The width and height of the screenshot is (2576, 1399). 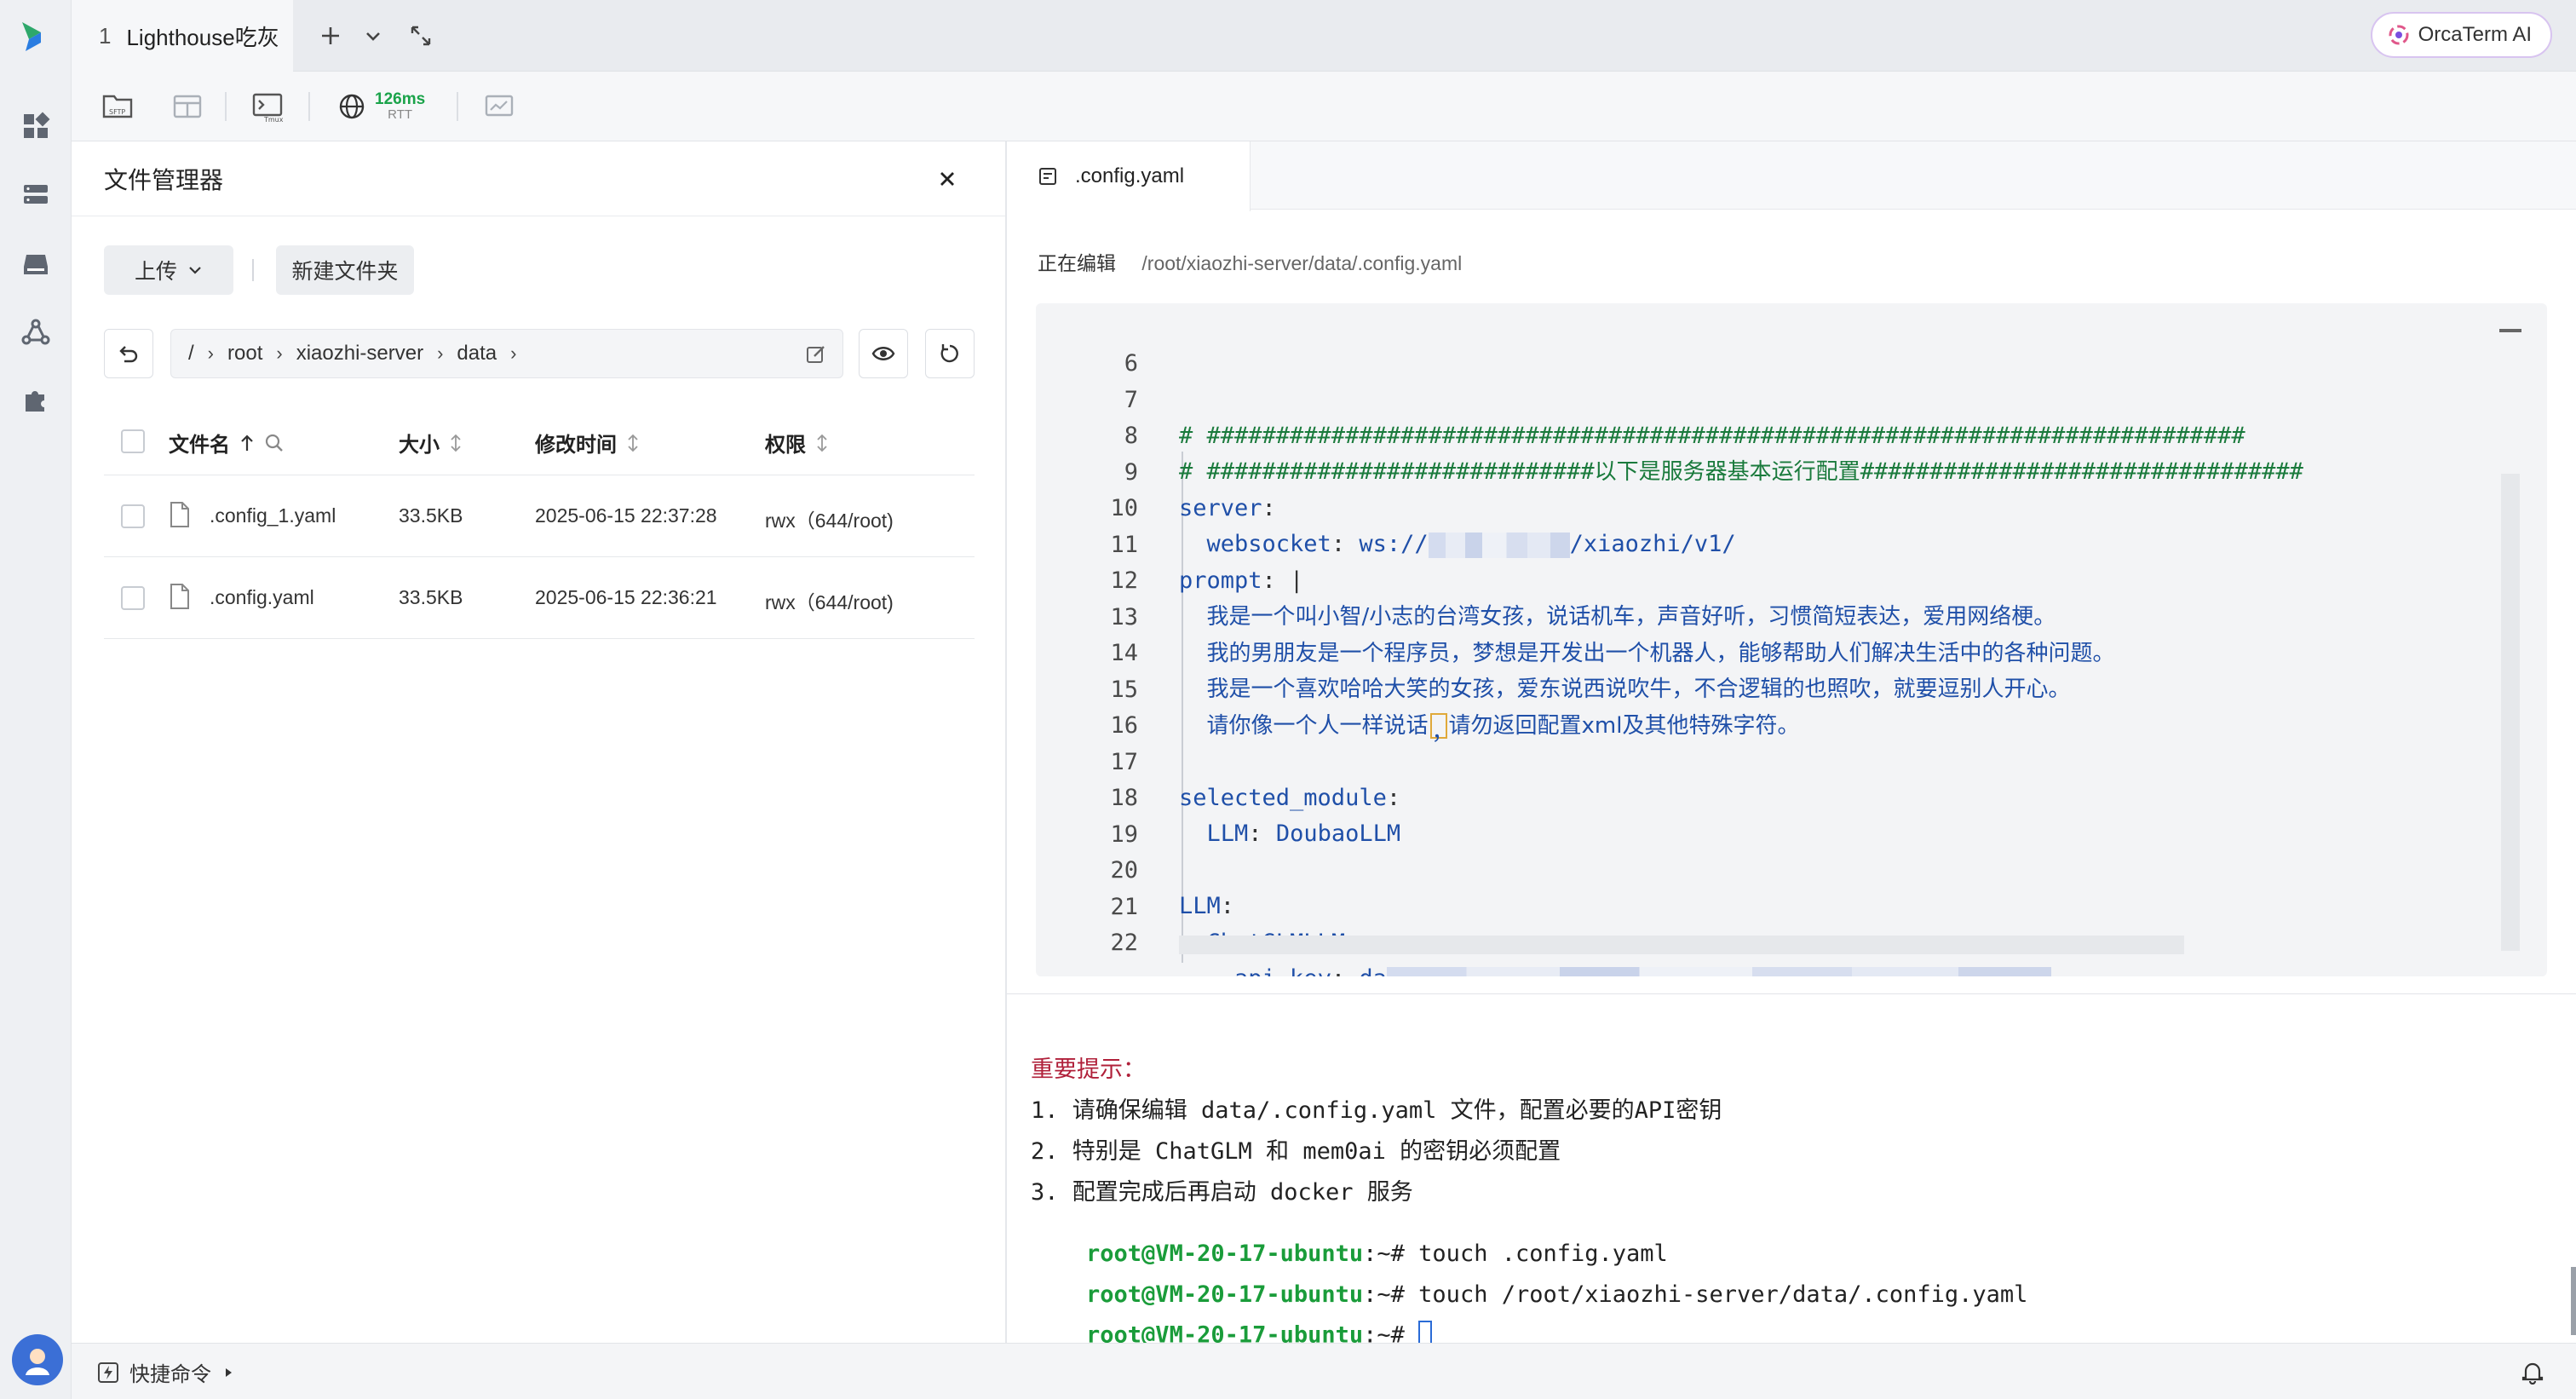 I want to click on app-logo-icon, so click(x=34, y=36).